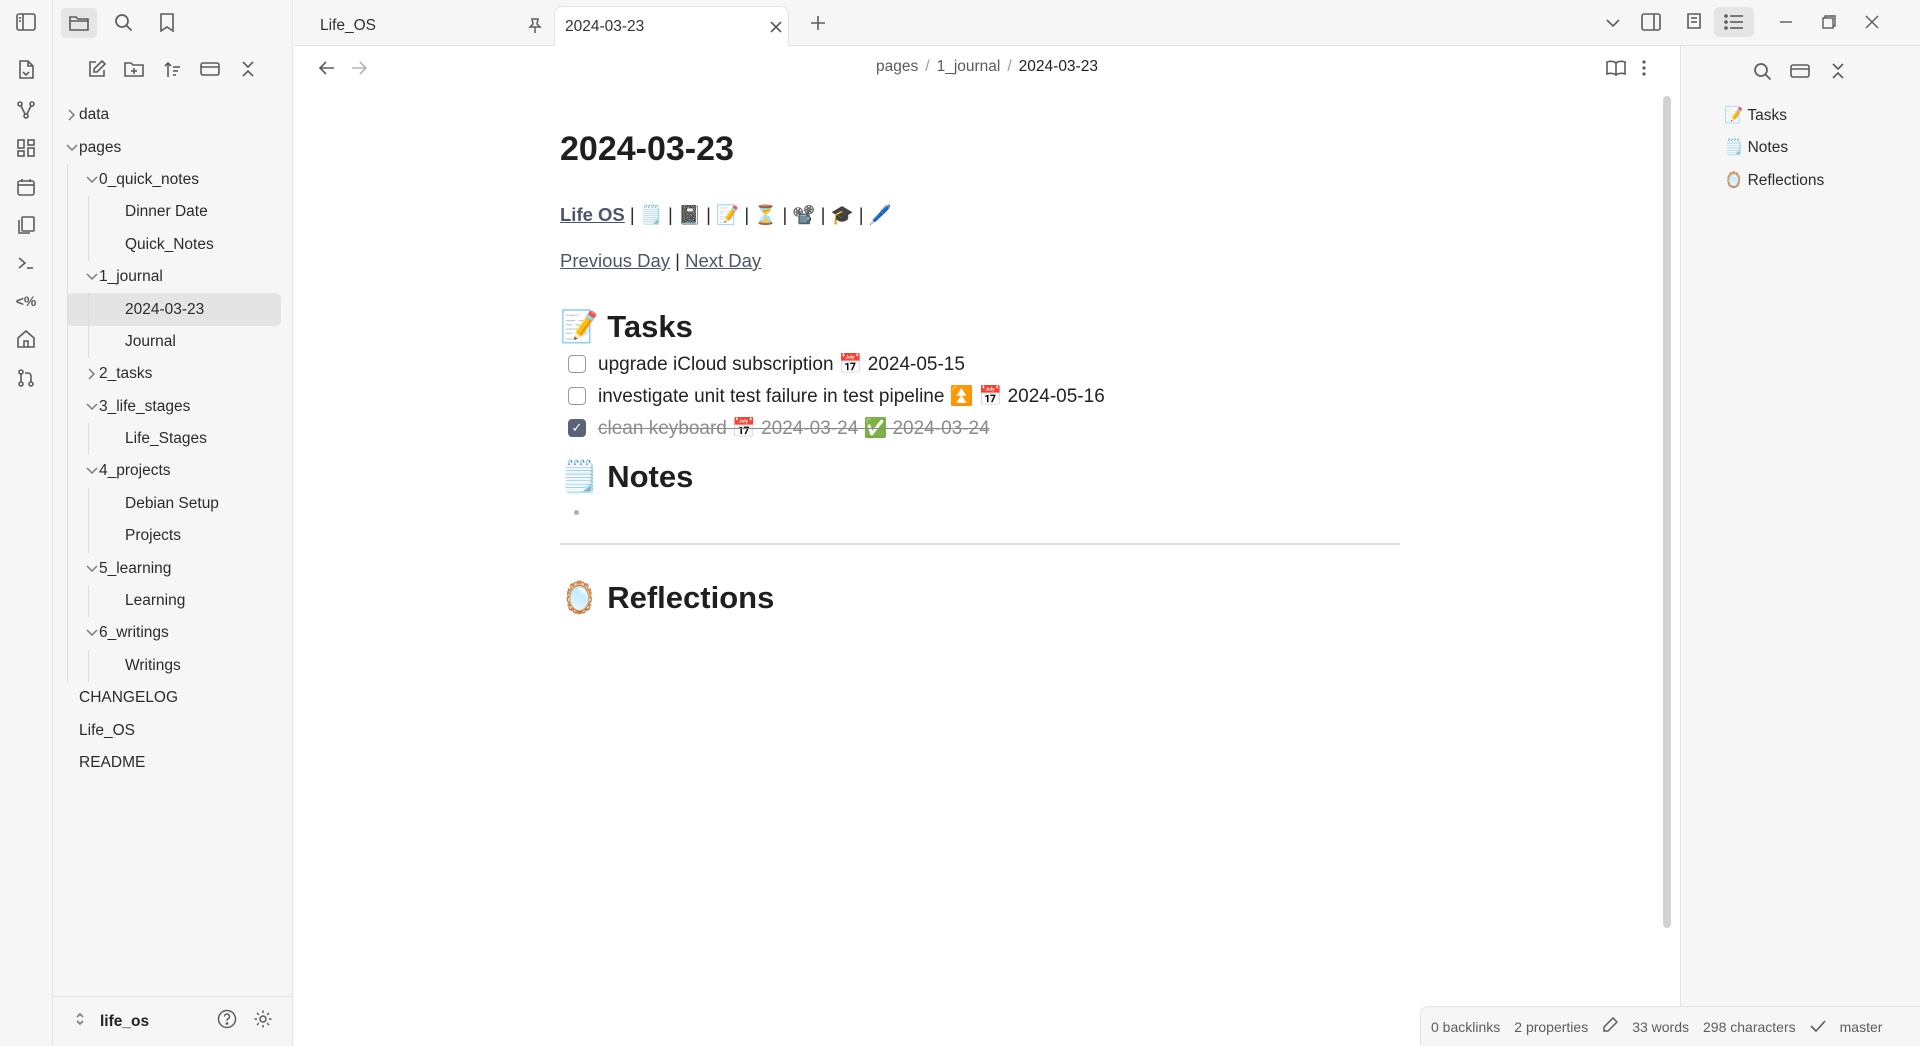 This screenshot has height=1046, width=1920. What do you see at coordinates (173, 601) in the screenshot?
I see `tree-file: Learning` at bounding box center [173, 601].